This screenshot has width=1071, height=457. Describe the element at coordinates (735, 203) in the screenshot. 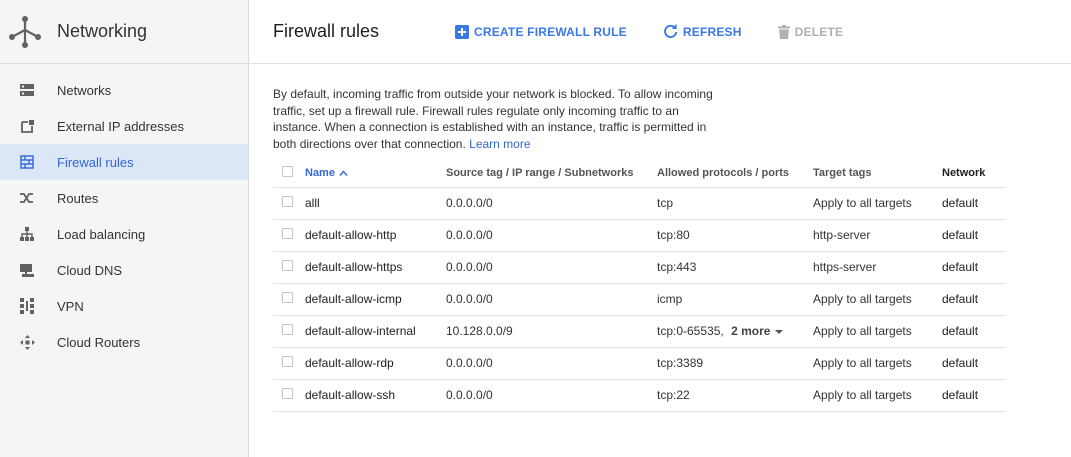

I see `rule-protocols-cell: tcp` at that location.